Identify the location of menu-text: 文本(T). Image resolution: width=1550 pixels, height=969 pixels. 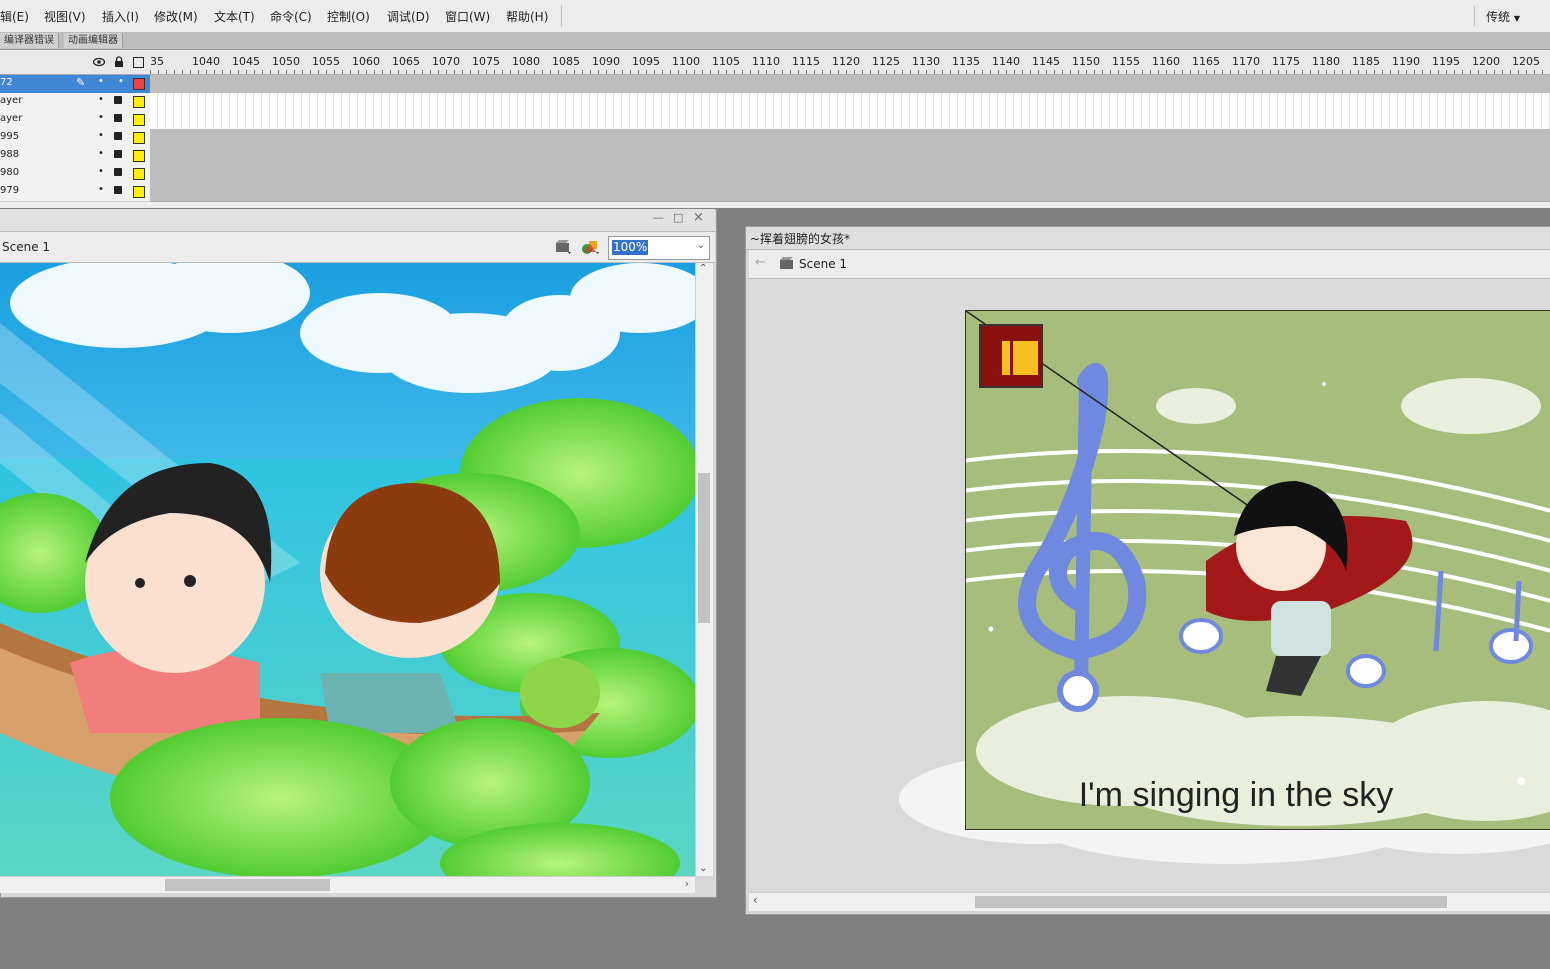
(234, 16).